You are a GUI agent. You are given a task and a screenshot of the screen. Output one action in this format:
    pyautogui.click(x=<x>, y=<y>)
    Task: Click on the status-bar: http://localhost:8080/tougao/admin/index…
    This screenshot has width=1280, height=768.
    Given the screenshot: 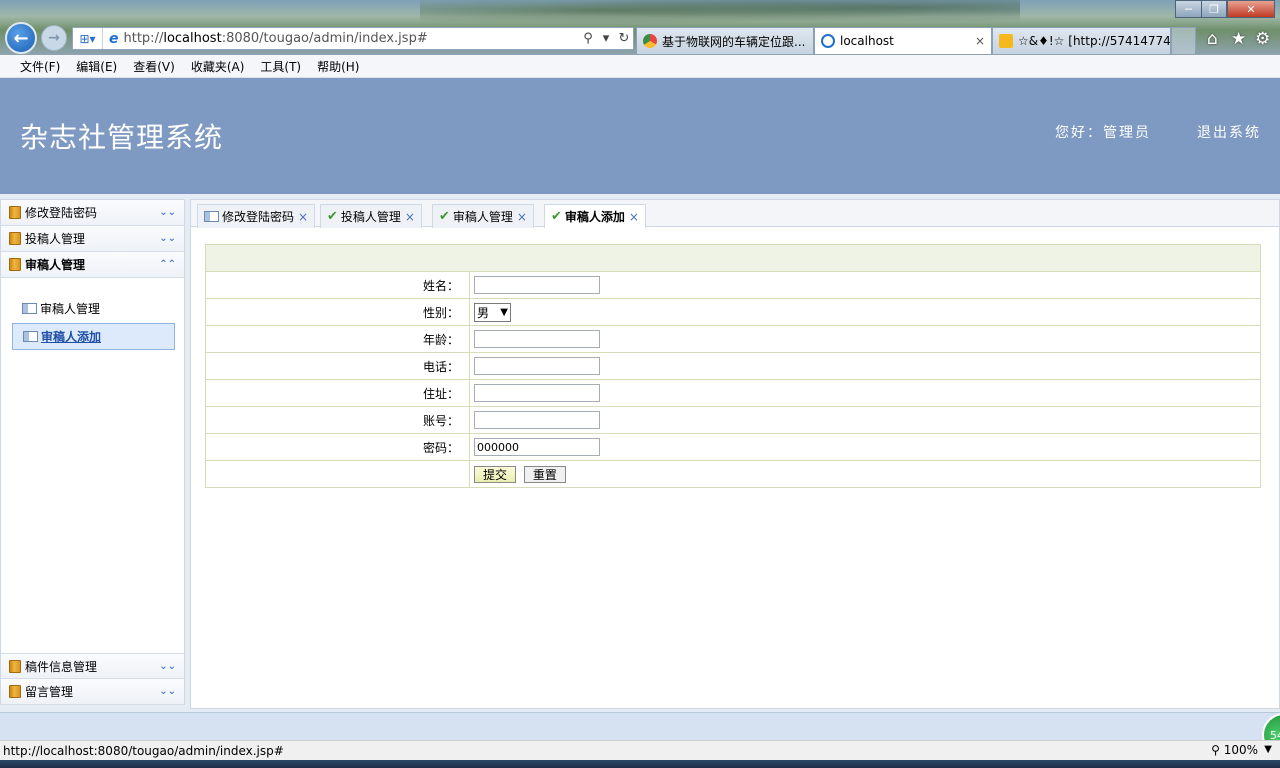 What is the action you would take?
    pyautogui.click(x=640, y=750)
    